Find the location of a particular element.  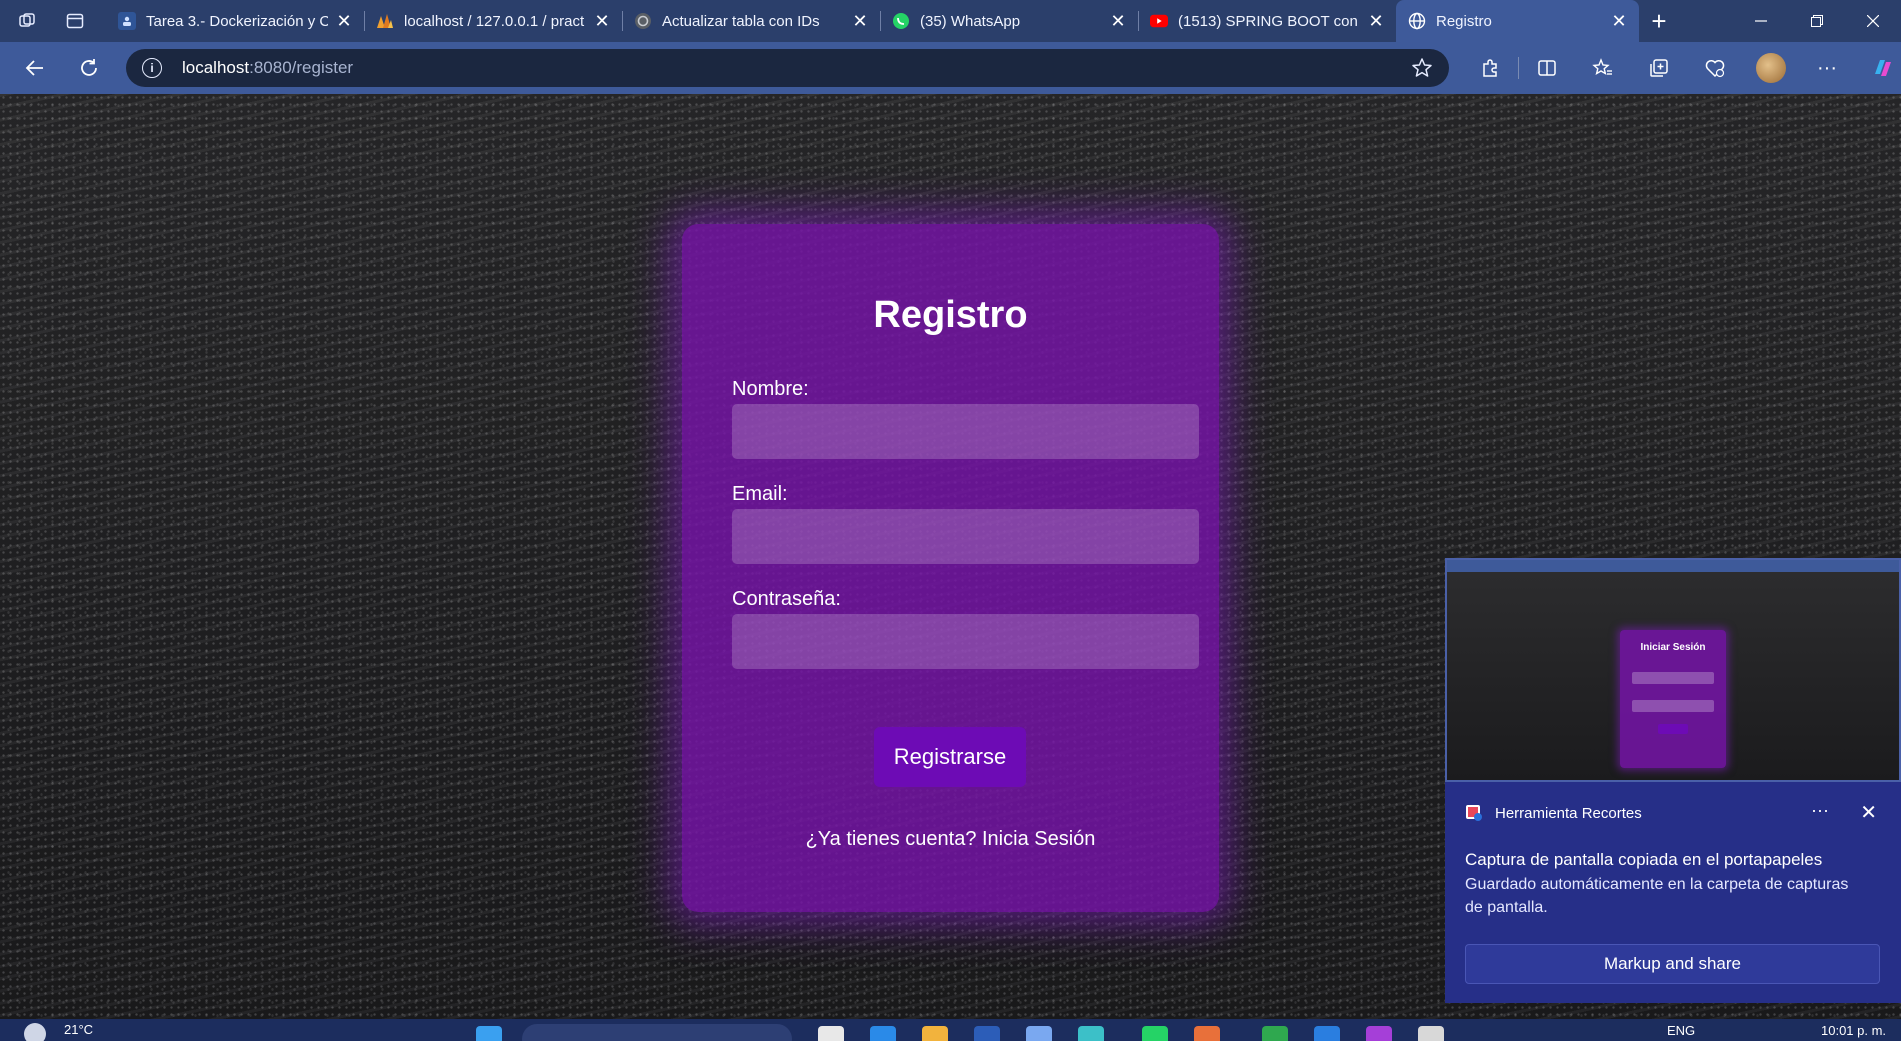

screenshot-thumbnail: Iniciar Sesión is located at coordinates (1673, 670).